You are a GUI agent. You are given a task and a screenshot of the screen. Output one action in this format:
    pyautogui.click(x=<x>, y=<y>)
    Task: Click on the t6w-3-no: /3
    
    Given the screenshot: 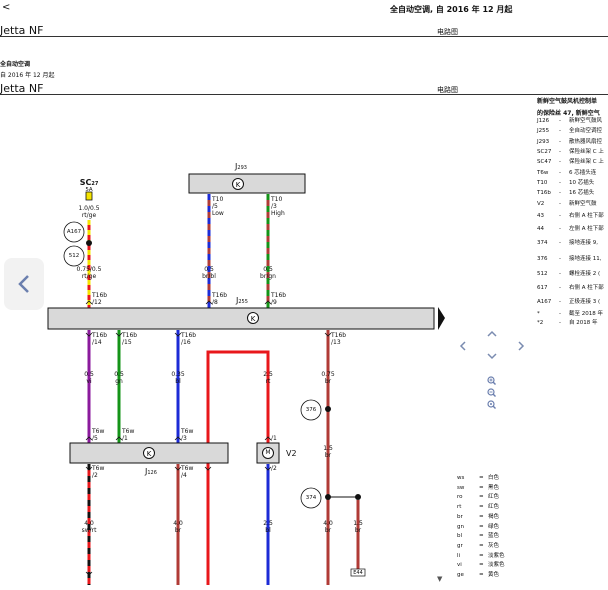 What is the action you would take?
    pyautogui.click(x=184, y=438)
    